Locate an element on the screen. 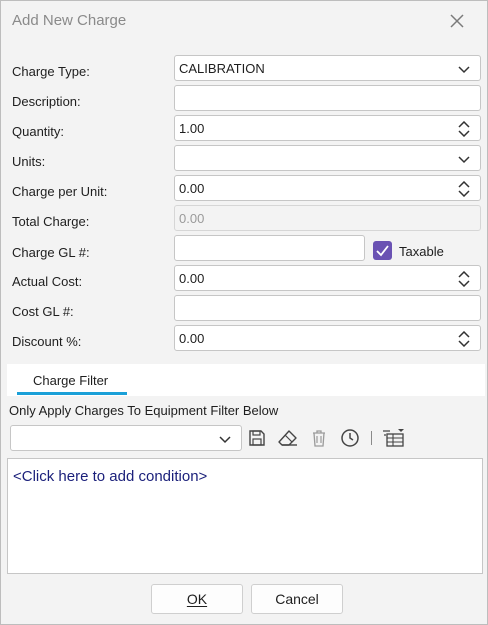  total-charge-value: 0.00 is located at coordinates (192, 218).